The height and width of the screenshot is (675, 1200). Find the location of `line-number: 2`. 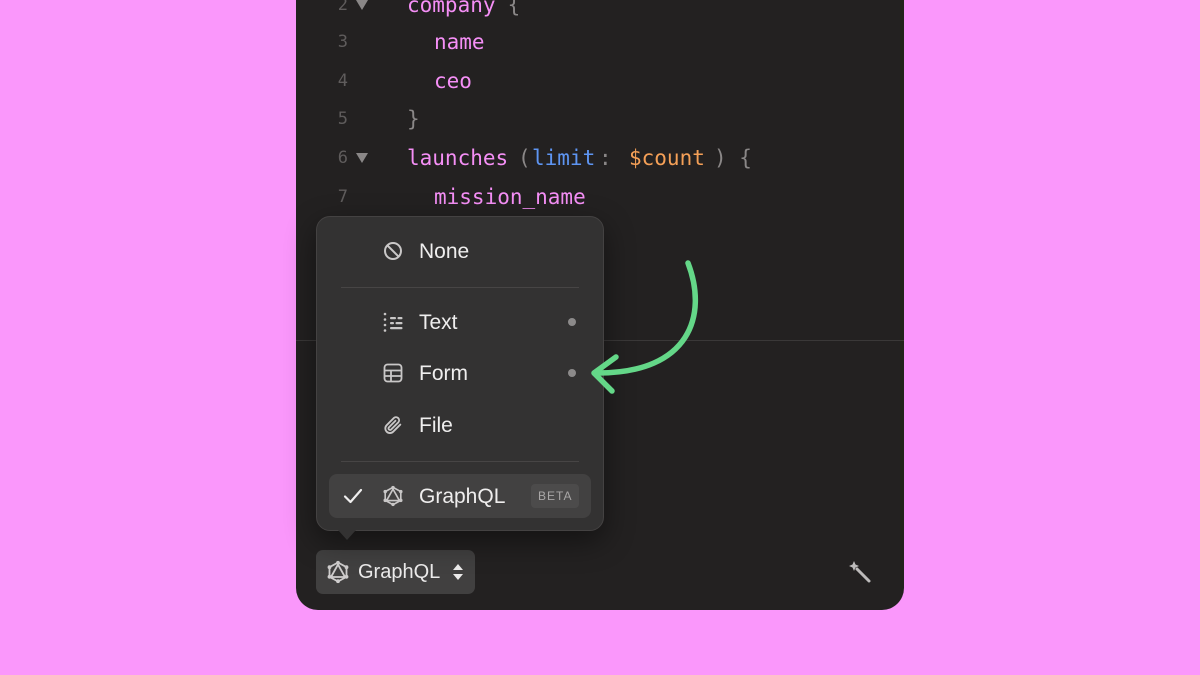

line-number: 2 is located at coordinates (342, 7).